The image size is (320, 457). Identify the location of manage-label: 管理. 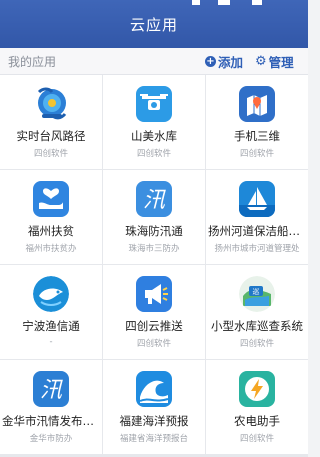
(281, 62).